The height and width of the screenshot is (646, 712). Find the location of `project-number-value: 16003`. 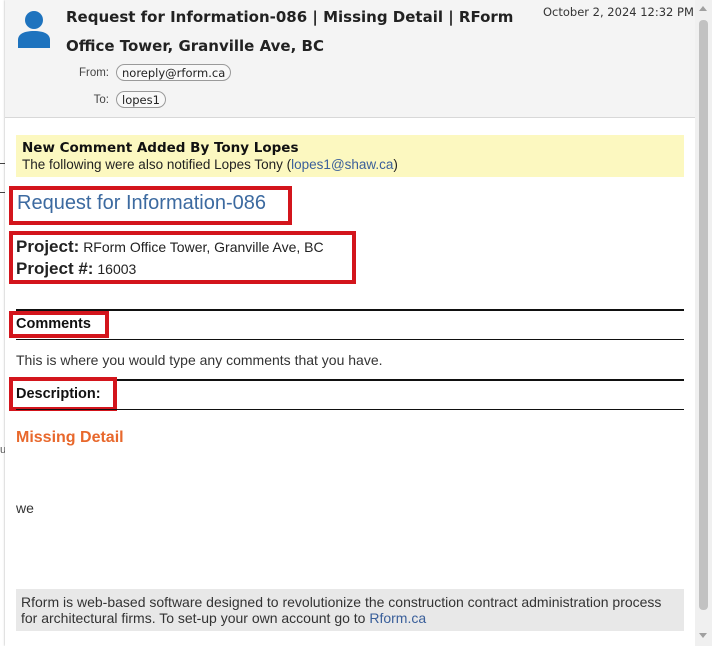

project-number-value: 16003 is located at coordinates (117, 269).